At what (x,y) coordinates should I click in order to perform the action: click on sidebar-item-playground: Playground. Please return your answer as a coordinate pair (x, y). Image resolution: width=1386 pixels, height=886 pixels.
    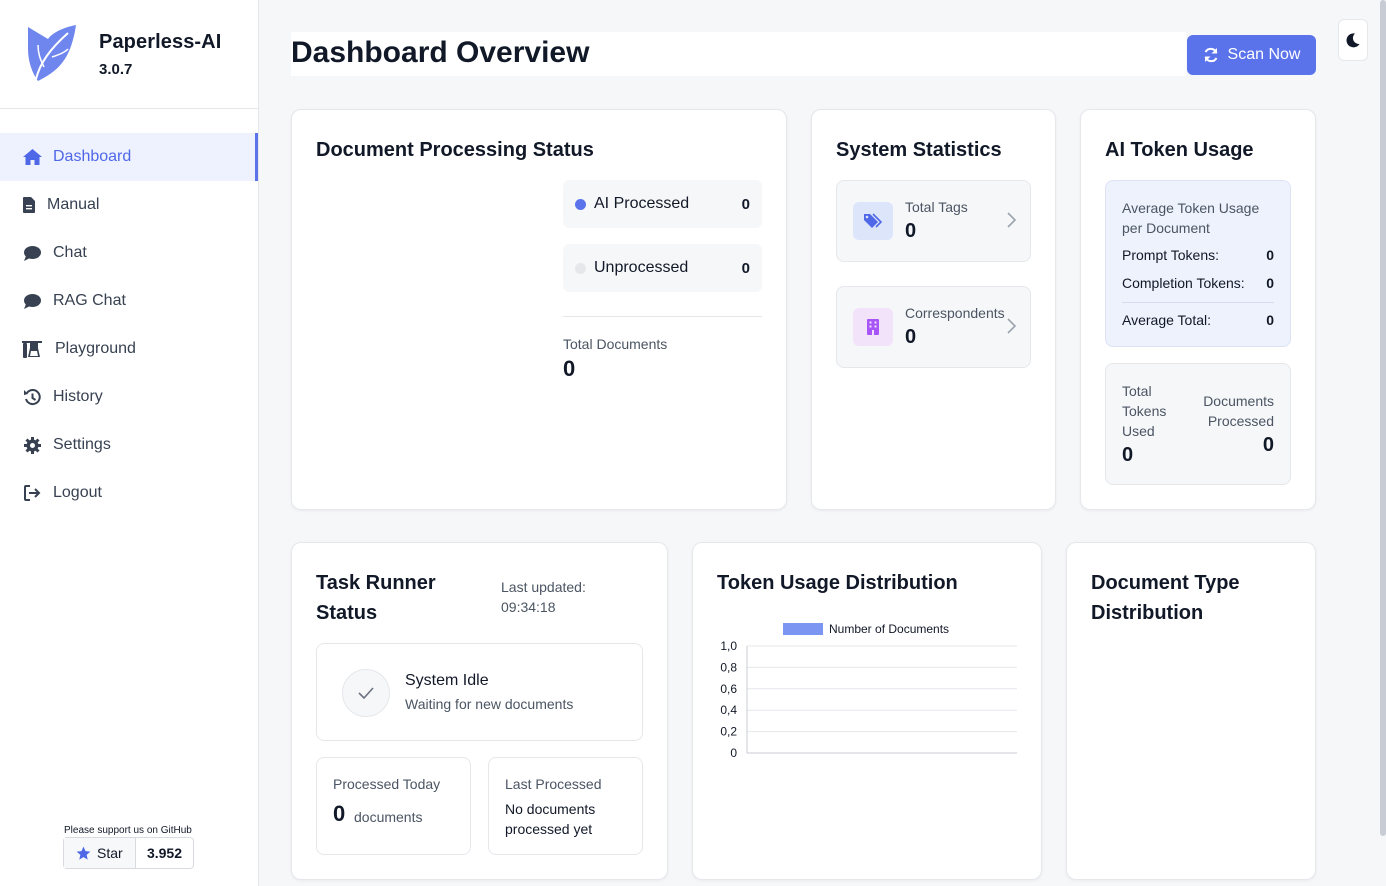
    Looking at the image, I should click on (129, 349).